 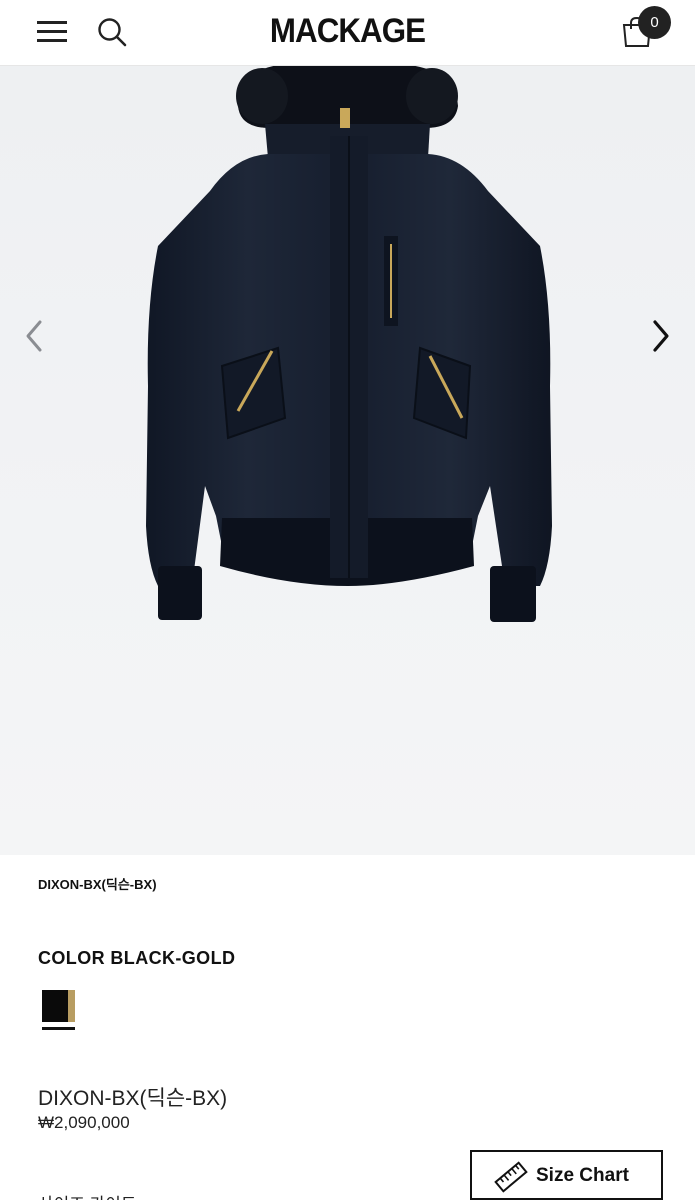 I want to click on swatch-gold, so click(x=71, y=1006).